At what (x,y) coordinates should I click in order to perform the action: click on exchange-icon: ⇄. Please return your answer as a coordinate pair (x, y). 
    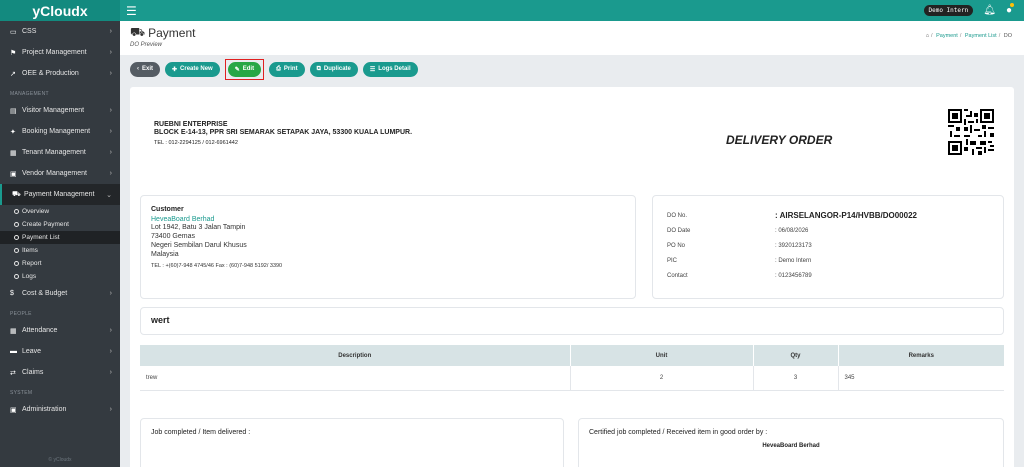
    Looking at the image, I should click on (13, 373).